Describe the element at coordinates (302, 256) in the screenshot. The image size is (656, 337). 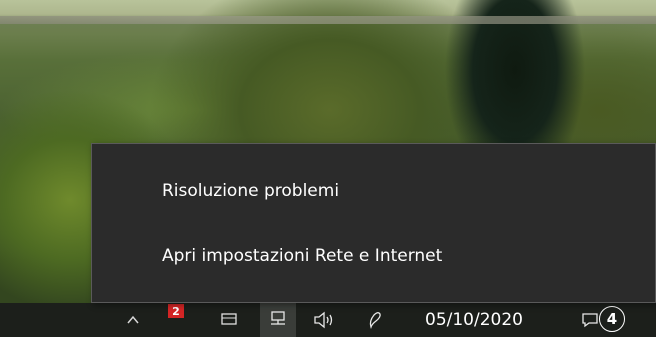
I see `menu-item-open-network-settings-label: Apri impostazioni Rete e Internet` at that location.